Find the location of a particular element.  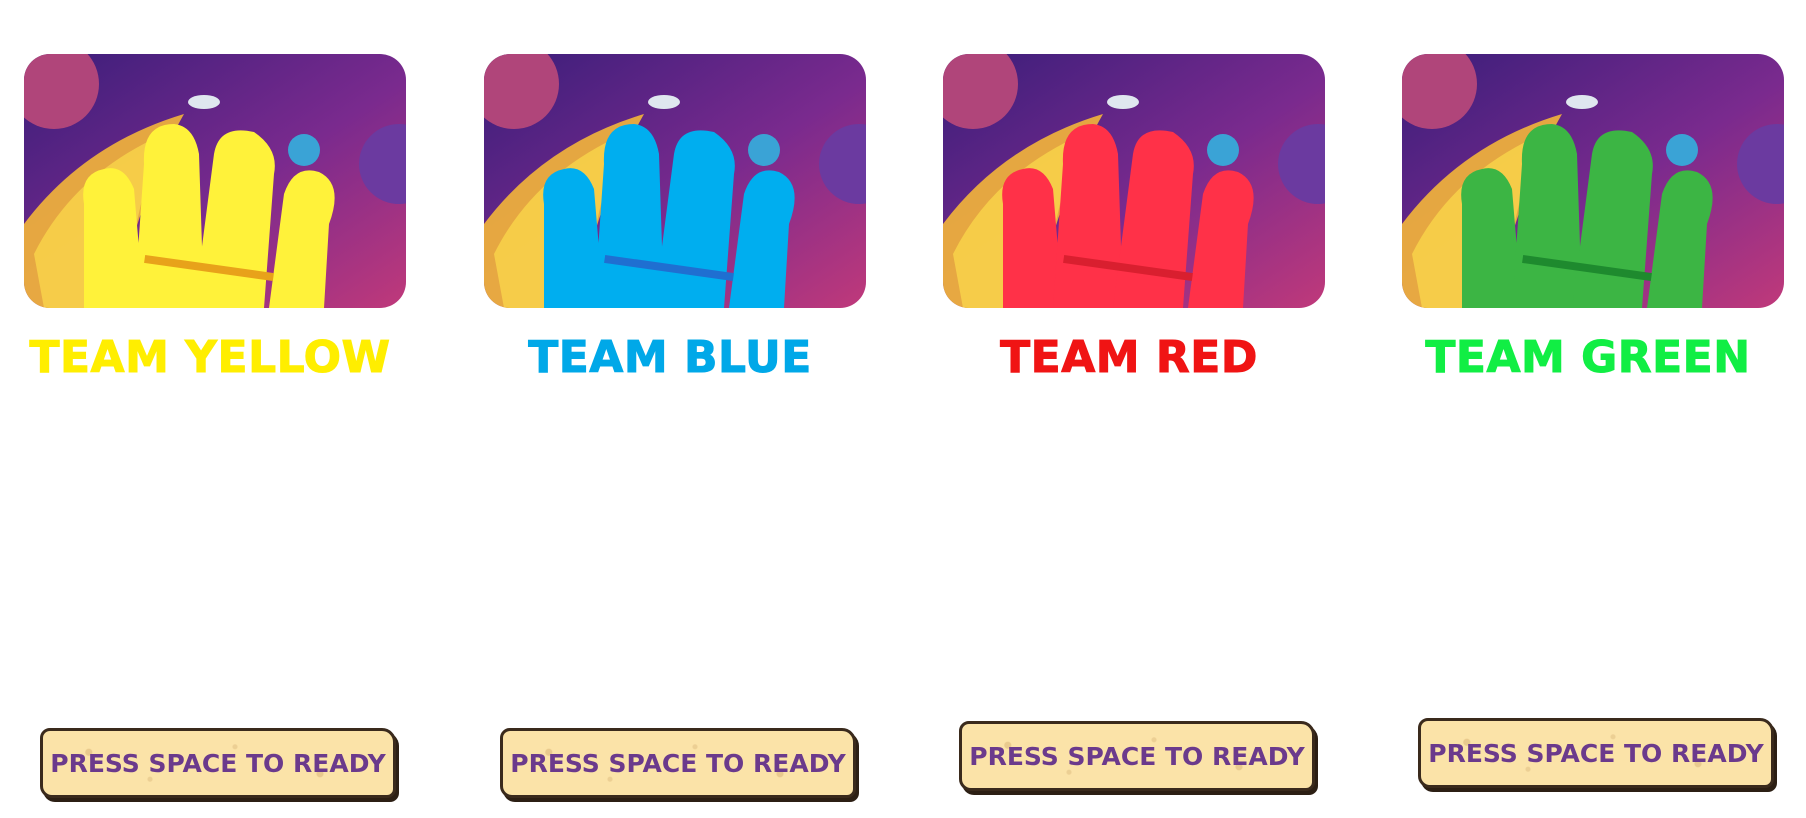

team-name-yellow: TEAM YELLOW is located at coordinates (210, 358).